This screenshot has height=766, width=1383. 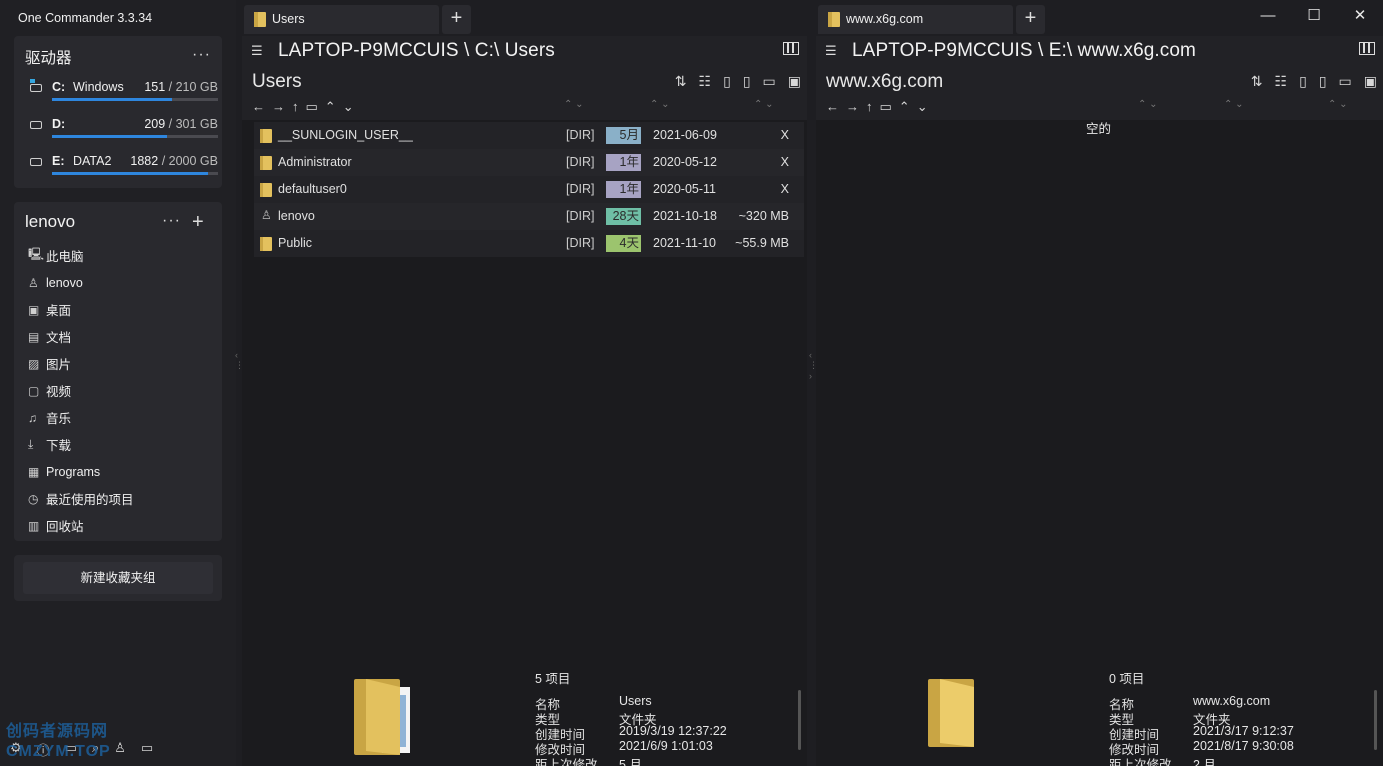 What do you see at coordinates (36, 254) in the screenshot?
I see `computer-icon: 🖳` at bounding box center [36, 254].